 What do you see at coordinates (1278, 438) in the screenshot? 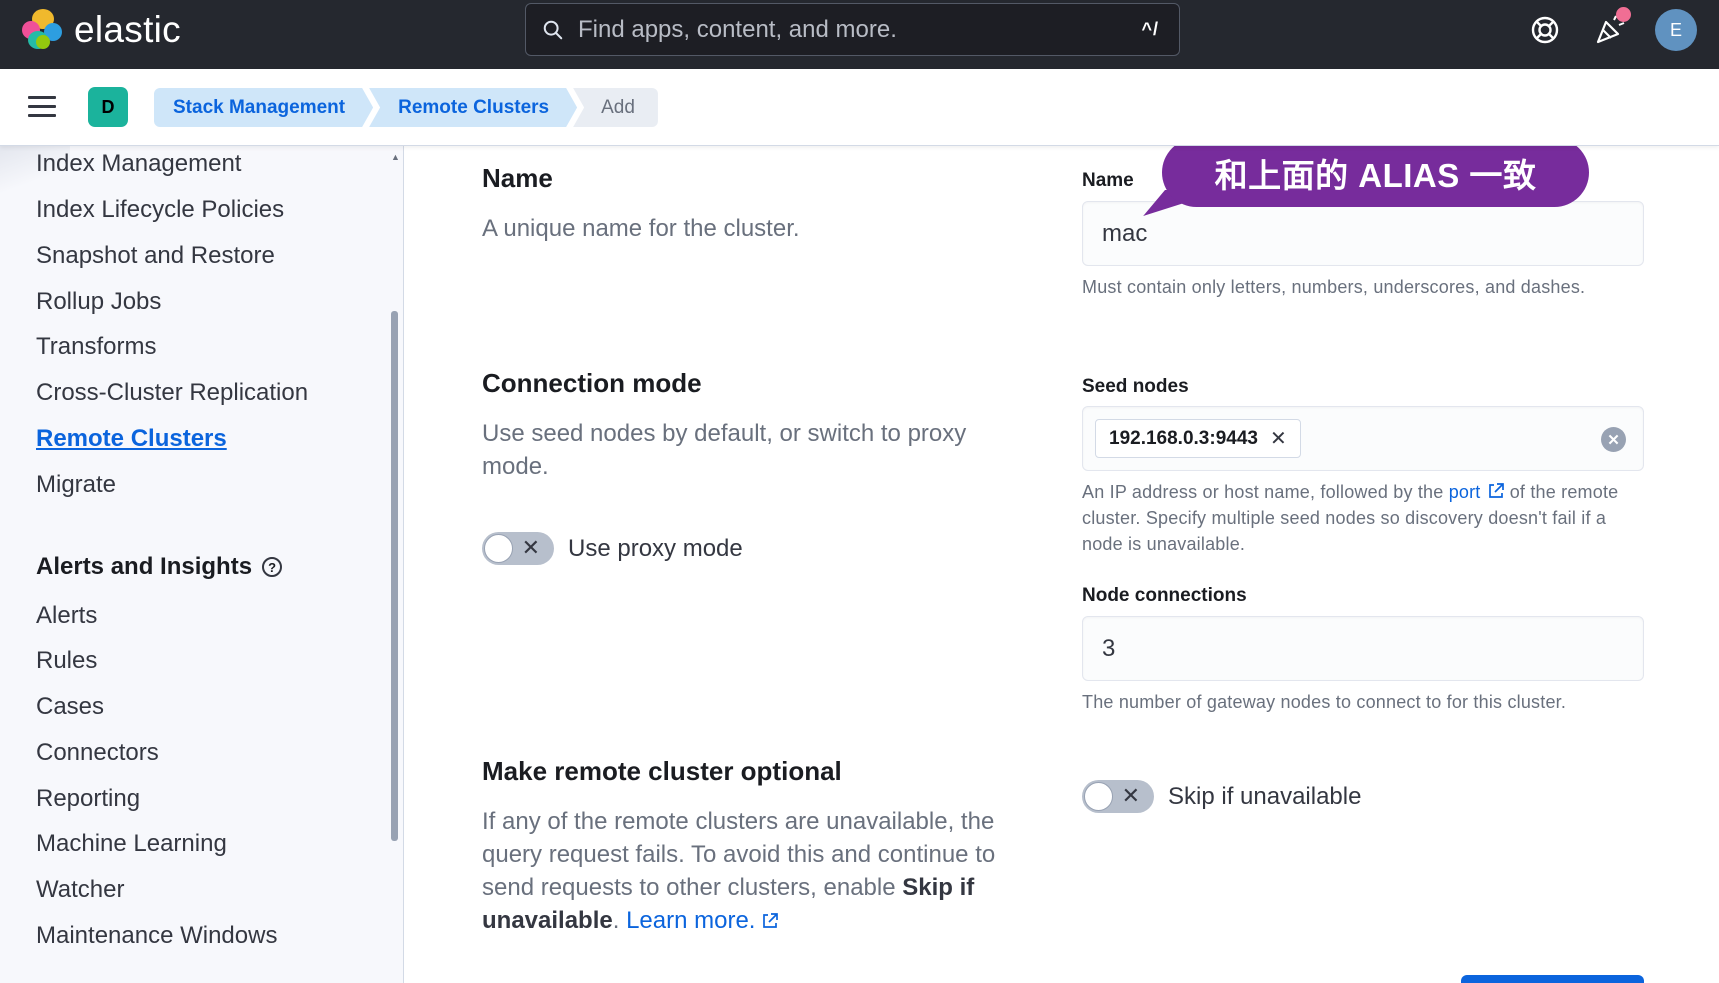
I see `remove-pill-icon: ✕` at bounding box center [1278, 438].